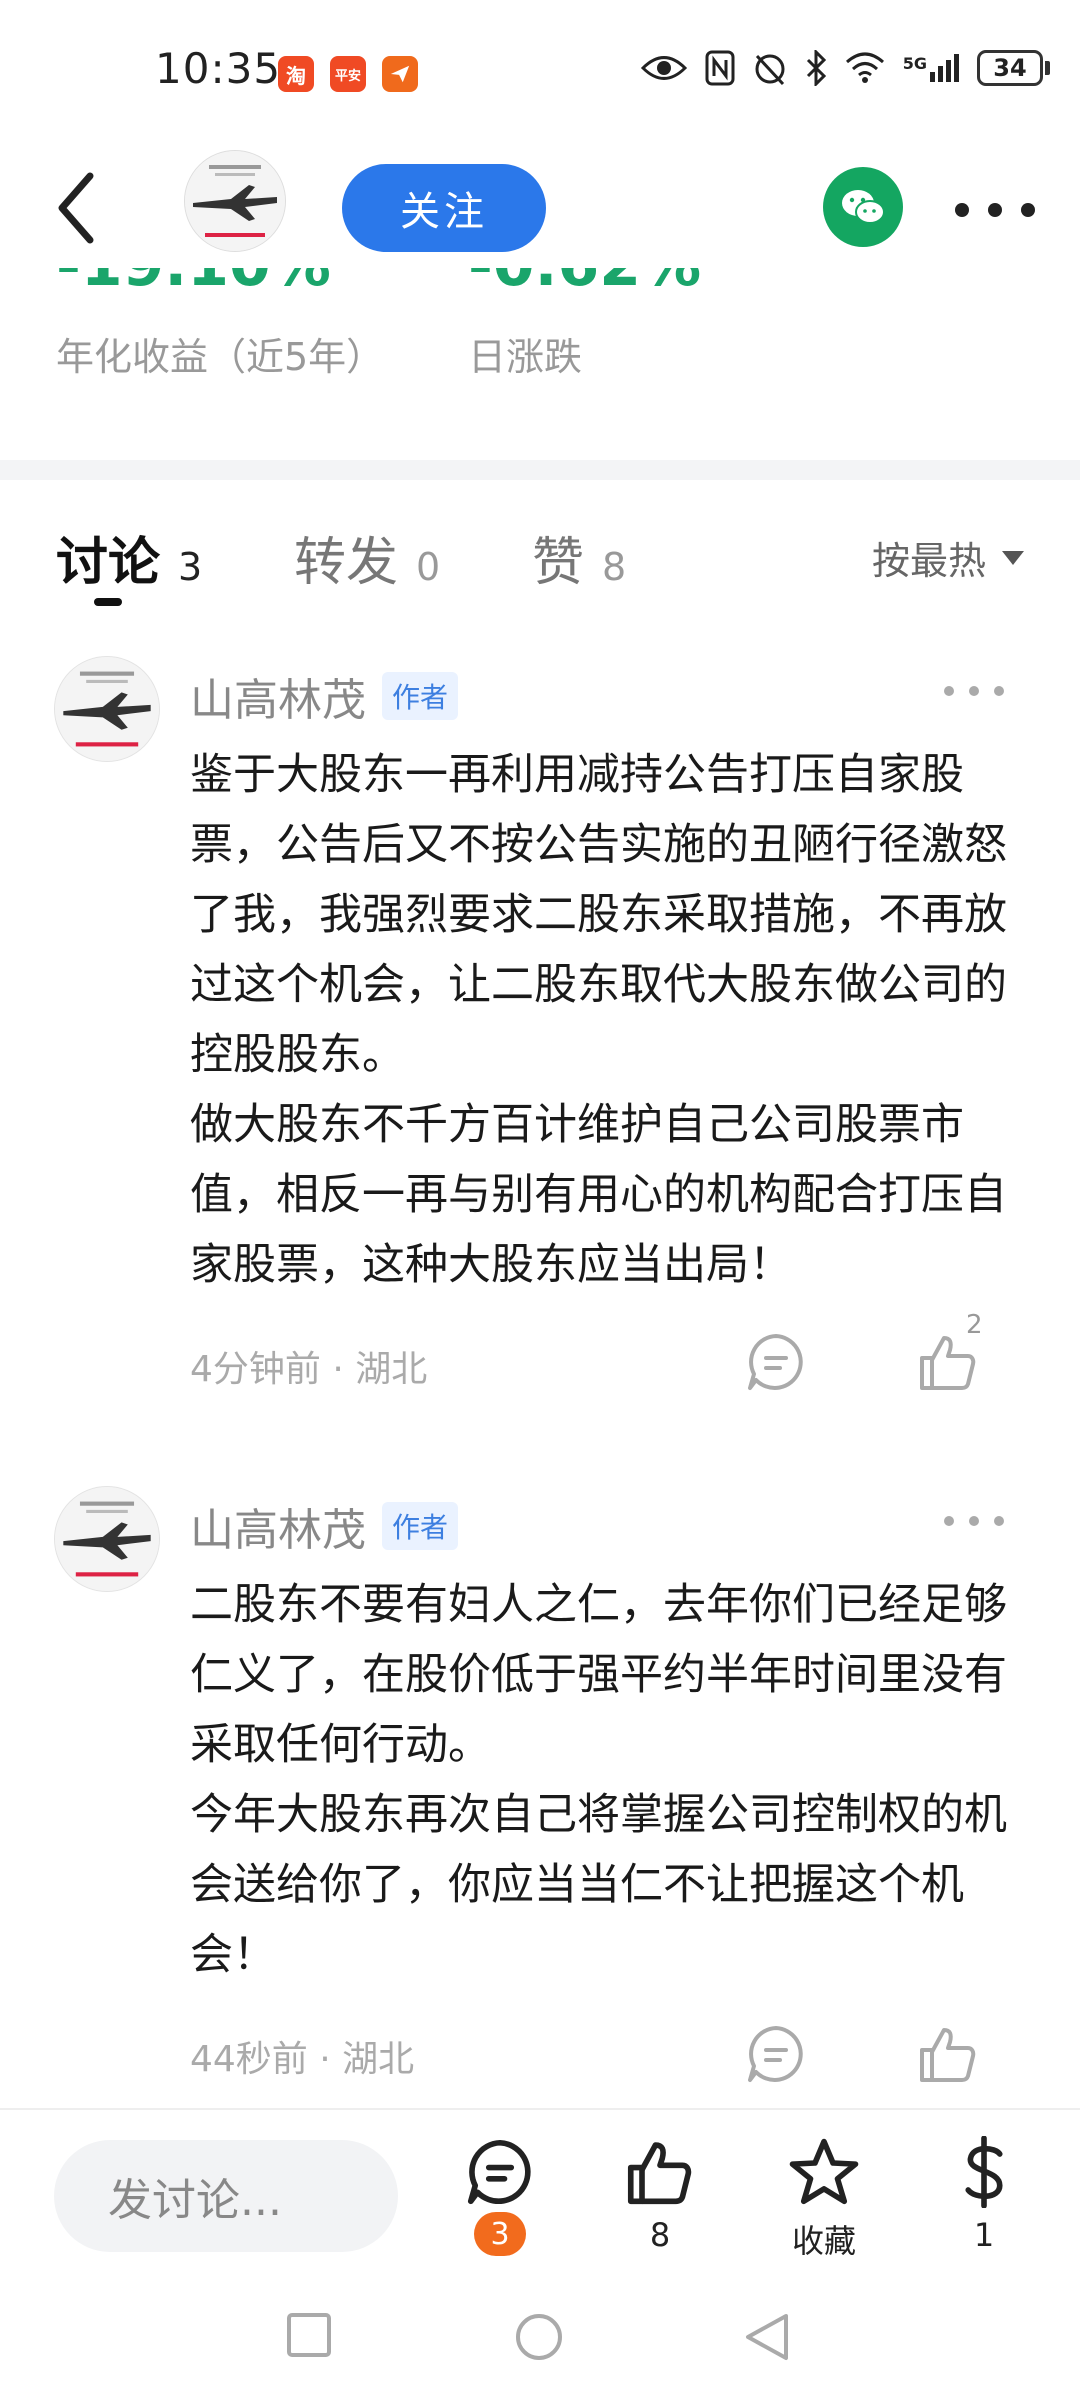 The width and height of the screenshot is (1080, 2400). I want to click on active-tab-indicator, so click(108, 602).